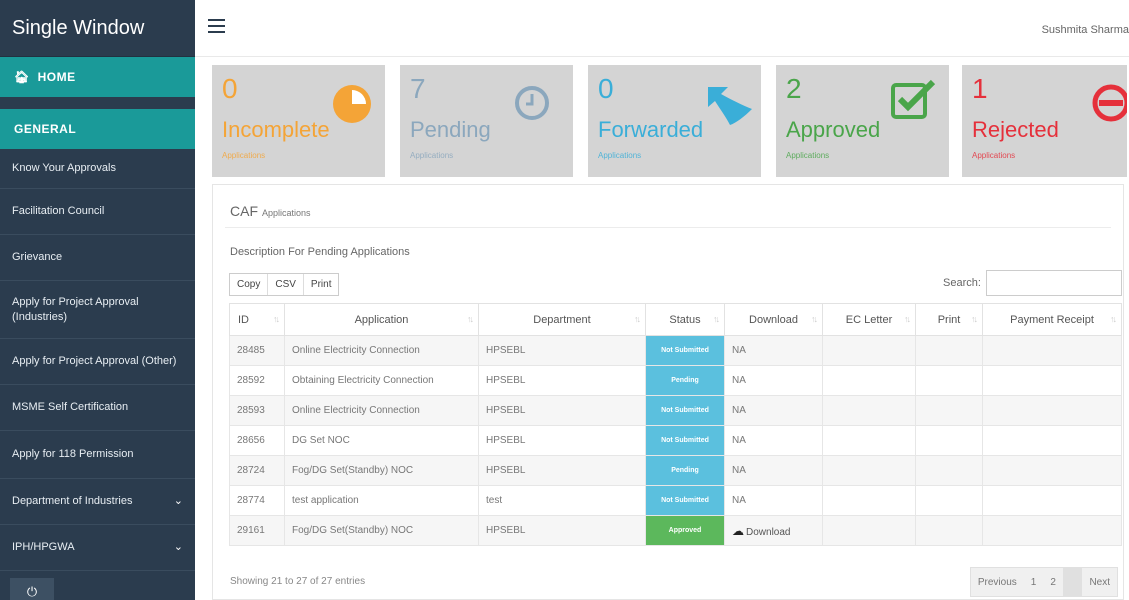  Describe the element at coordinates (257, 350) in the screenshot. I see `cell-id: 28485` at that location.